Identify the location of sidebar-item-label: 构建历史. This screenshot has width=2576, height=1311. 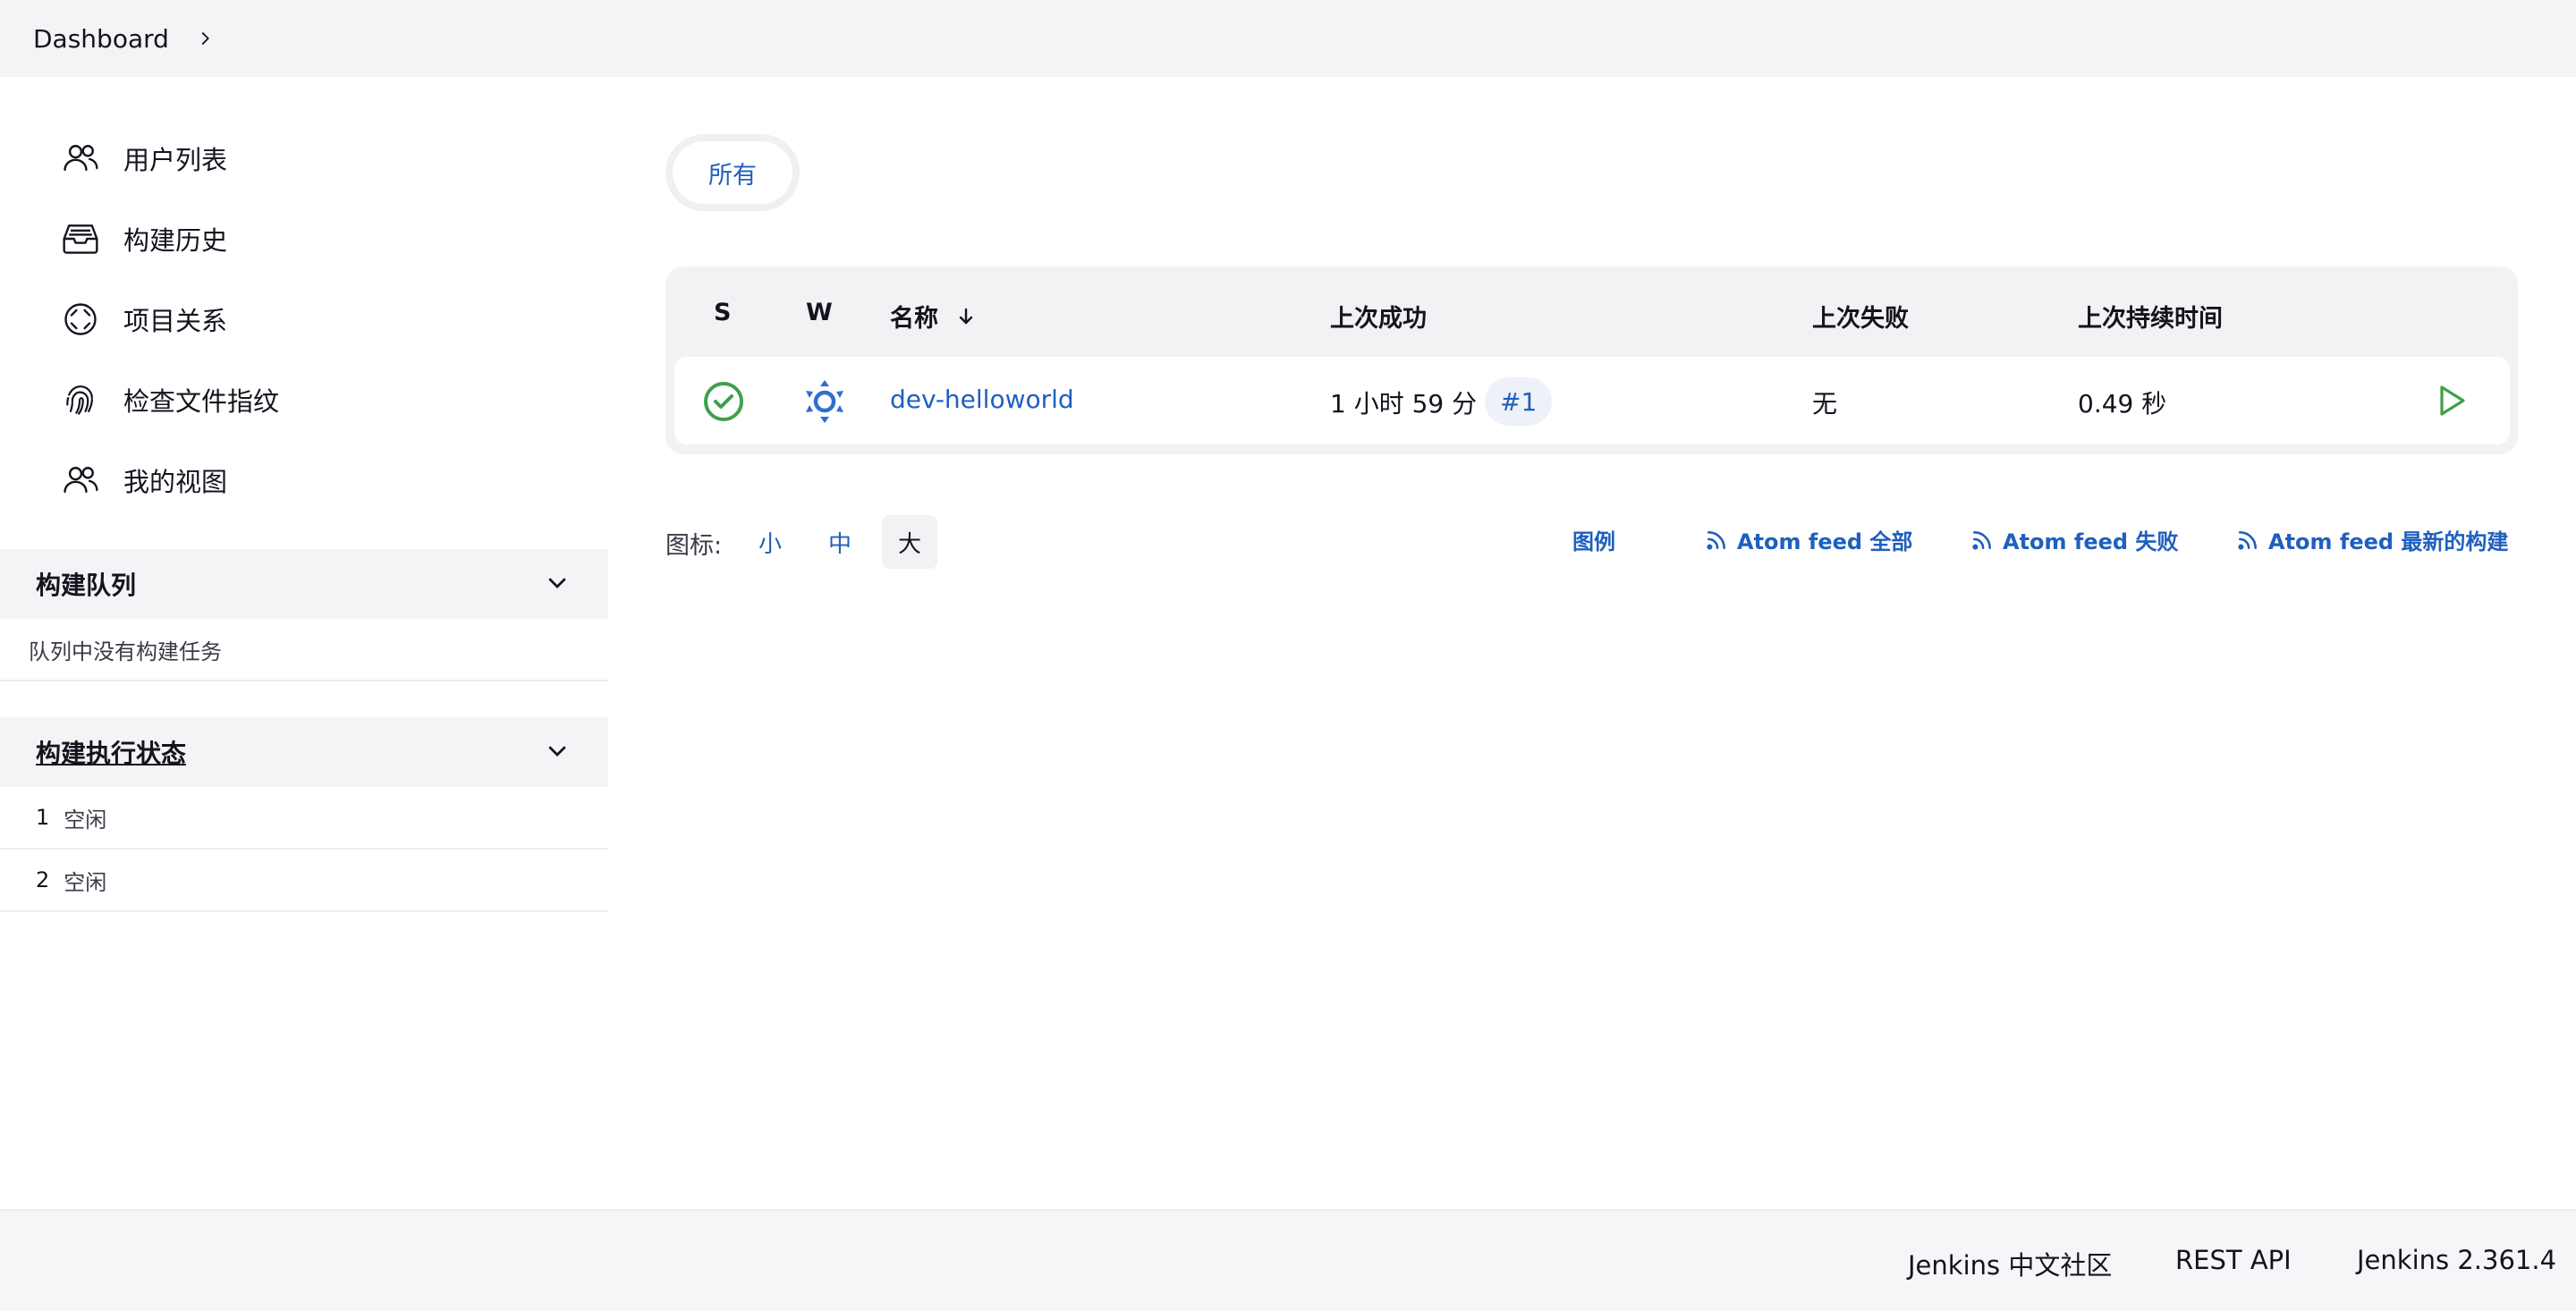
(175, 240).